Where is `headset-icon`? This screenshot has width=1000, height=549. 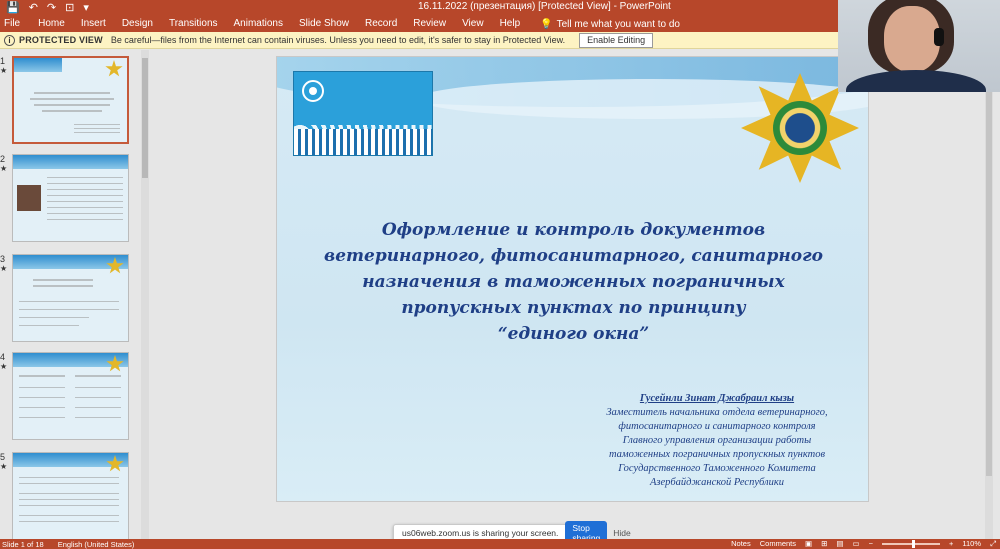 headset-icon is located at coordinates (939, 37).